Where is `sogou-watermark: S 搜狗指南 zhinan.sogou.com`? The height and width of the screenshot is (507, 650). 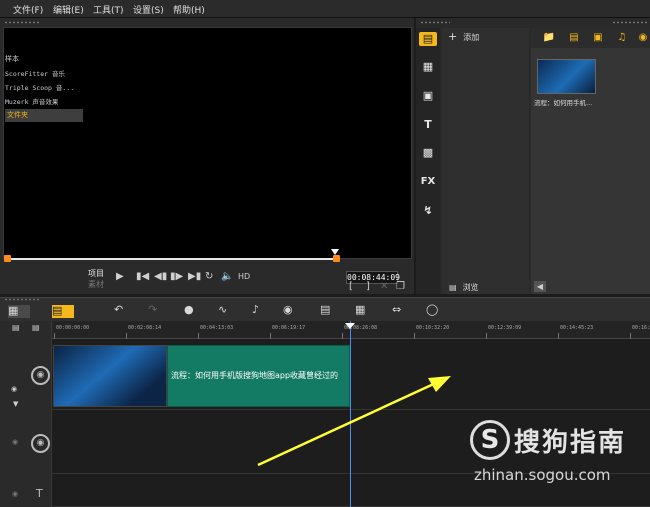 sogou-watermark: S 搜狗指南 zhinan.sogou.com is located at coordinates (555, 453).